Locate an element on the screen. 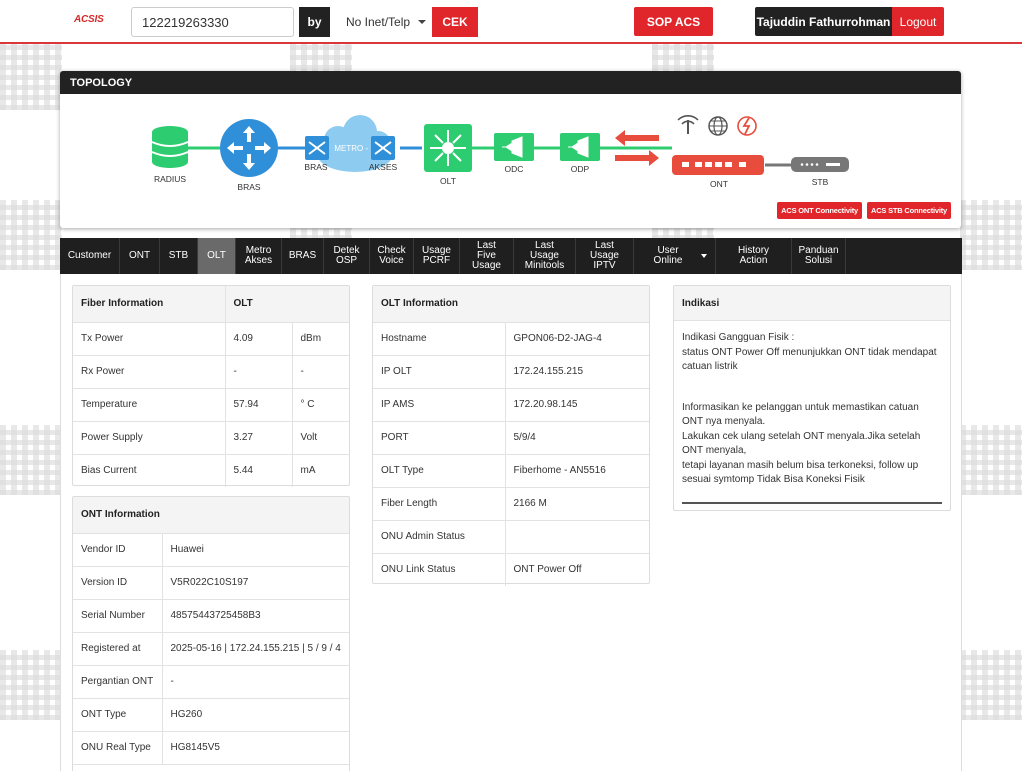 Image resolution: width=1022 pixels, height=771 pixels. tab-panduan-solusi: Panduan Solusi is located at coordinates (819, 256).